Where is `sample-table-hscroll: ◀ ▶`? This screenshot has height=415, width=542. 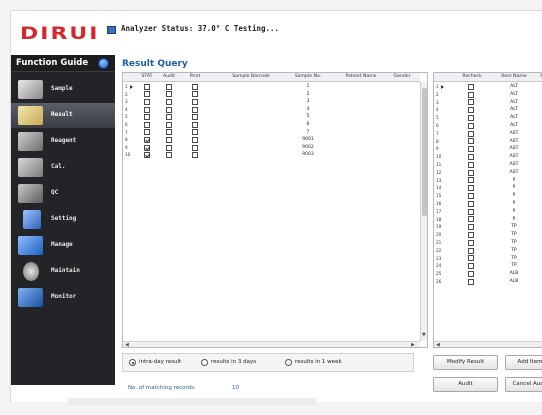 sample-table-hscroll: ◀ ▶ is located at coordinates (271, 344).